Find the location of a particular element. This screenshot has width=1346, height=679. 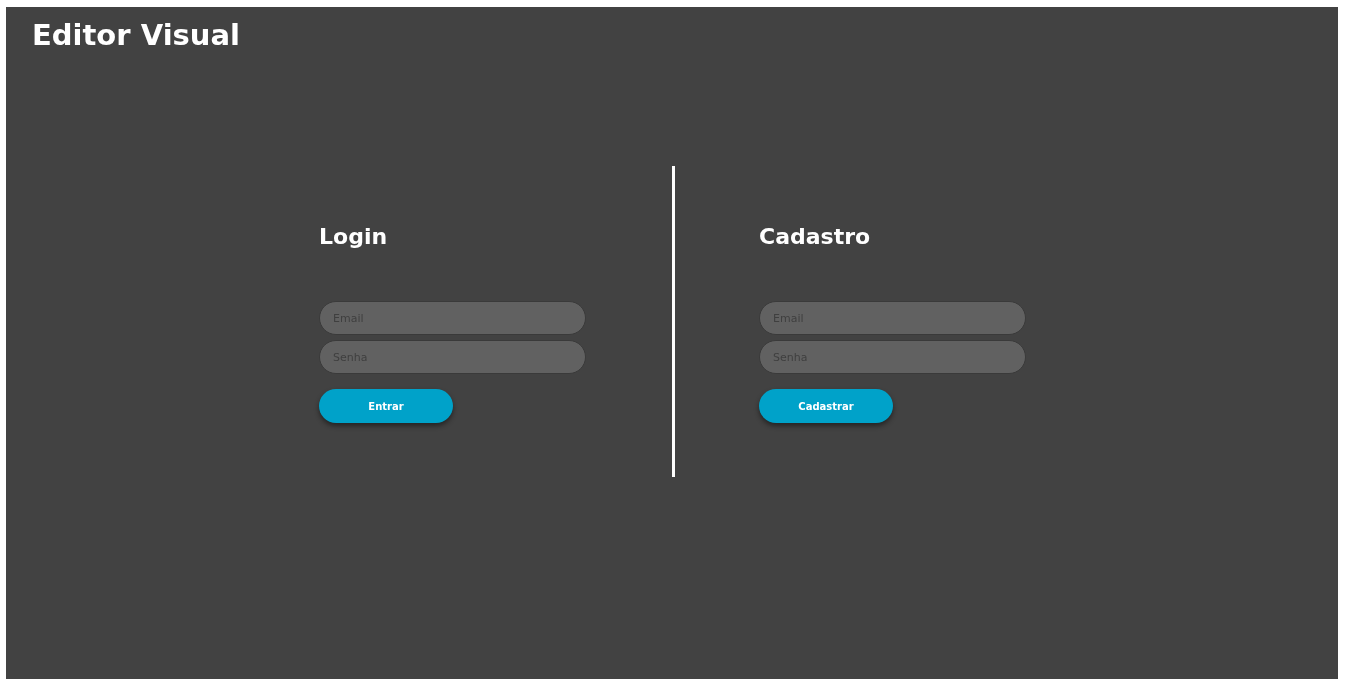

section-heading: Cadastro is located at coordinates (815, 237).